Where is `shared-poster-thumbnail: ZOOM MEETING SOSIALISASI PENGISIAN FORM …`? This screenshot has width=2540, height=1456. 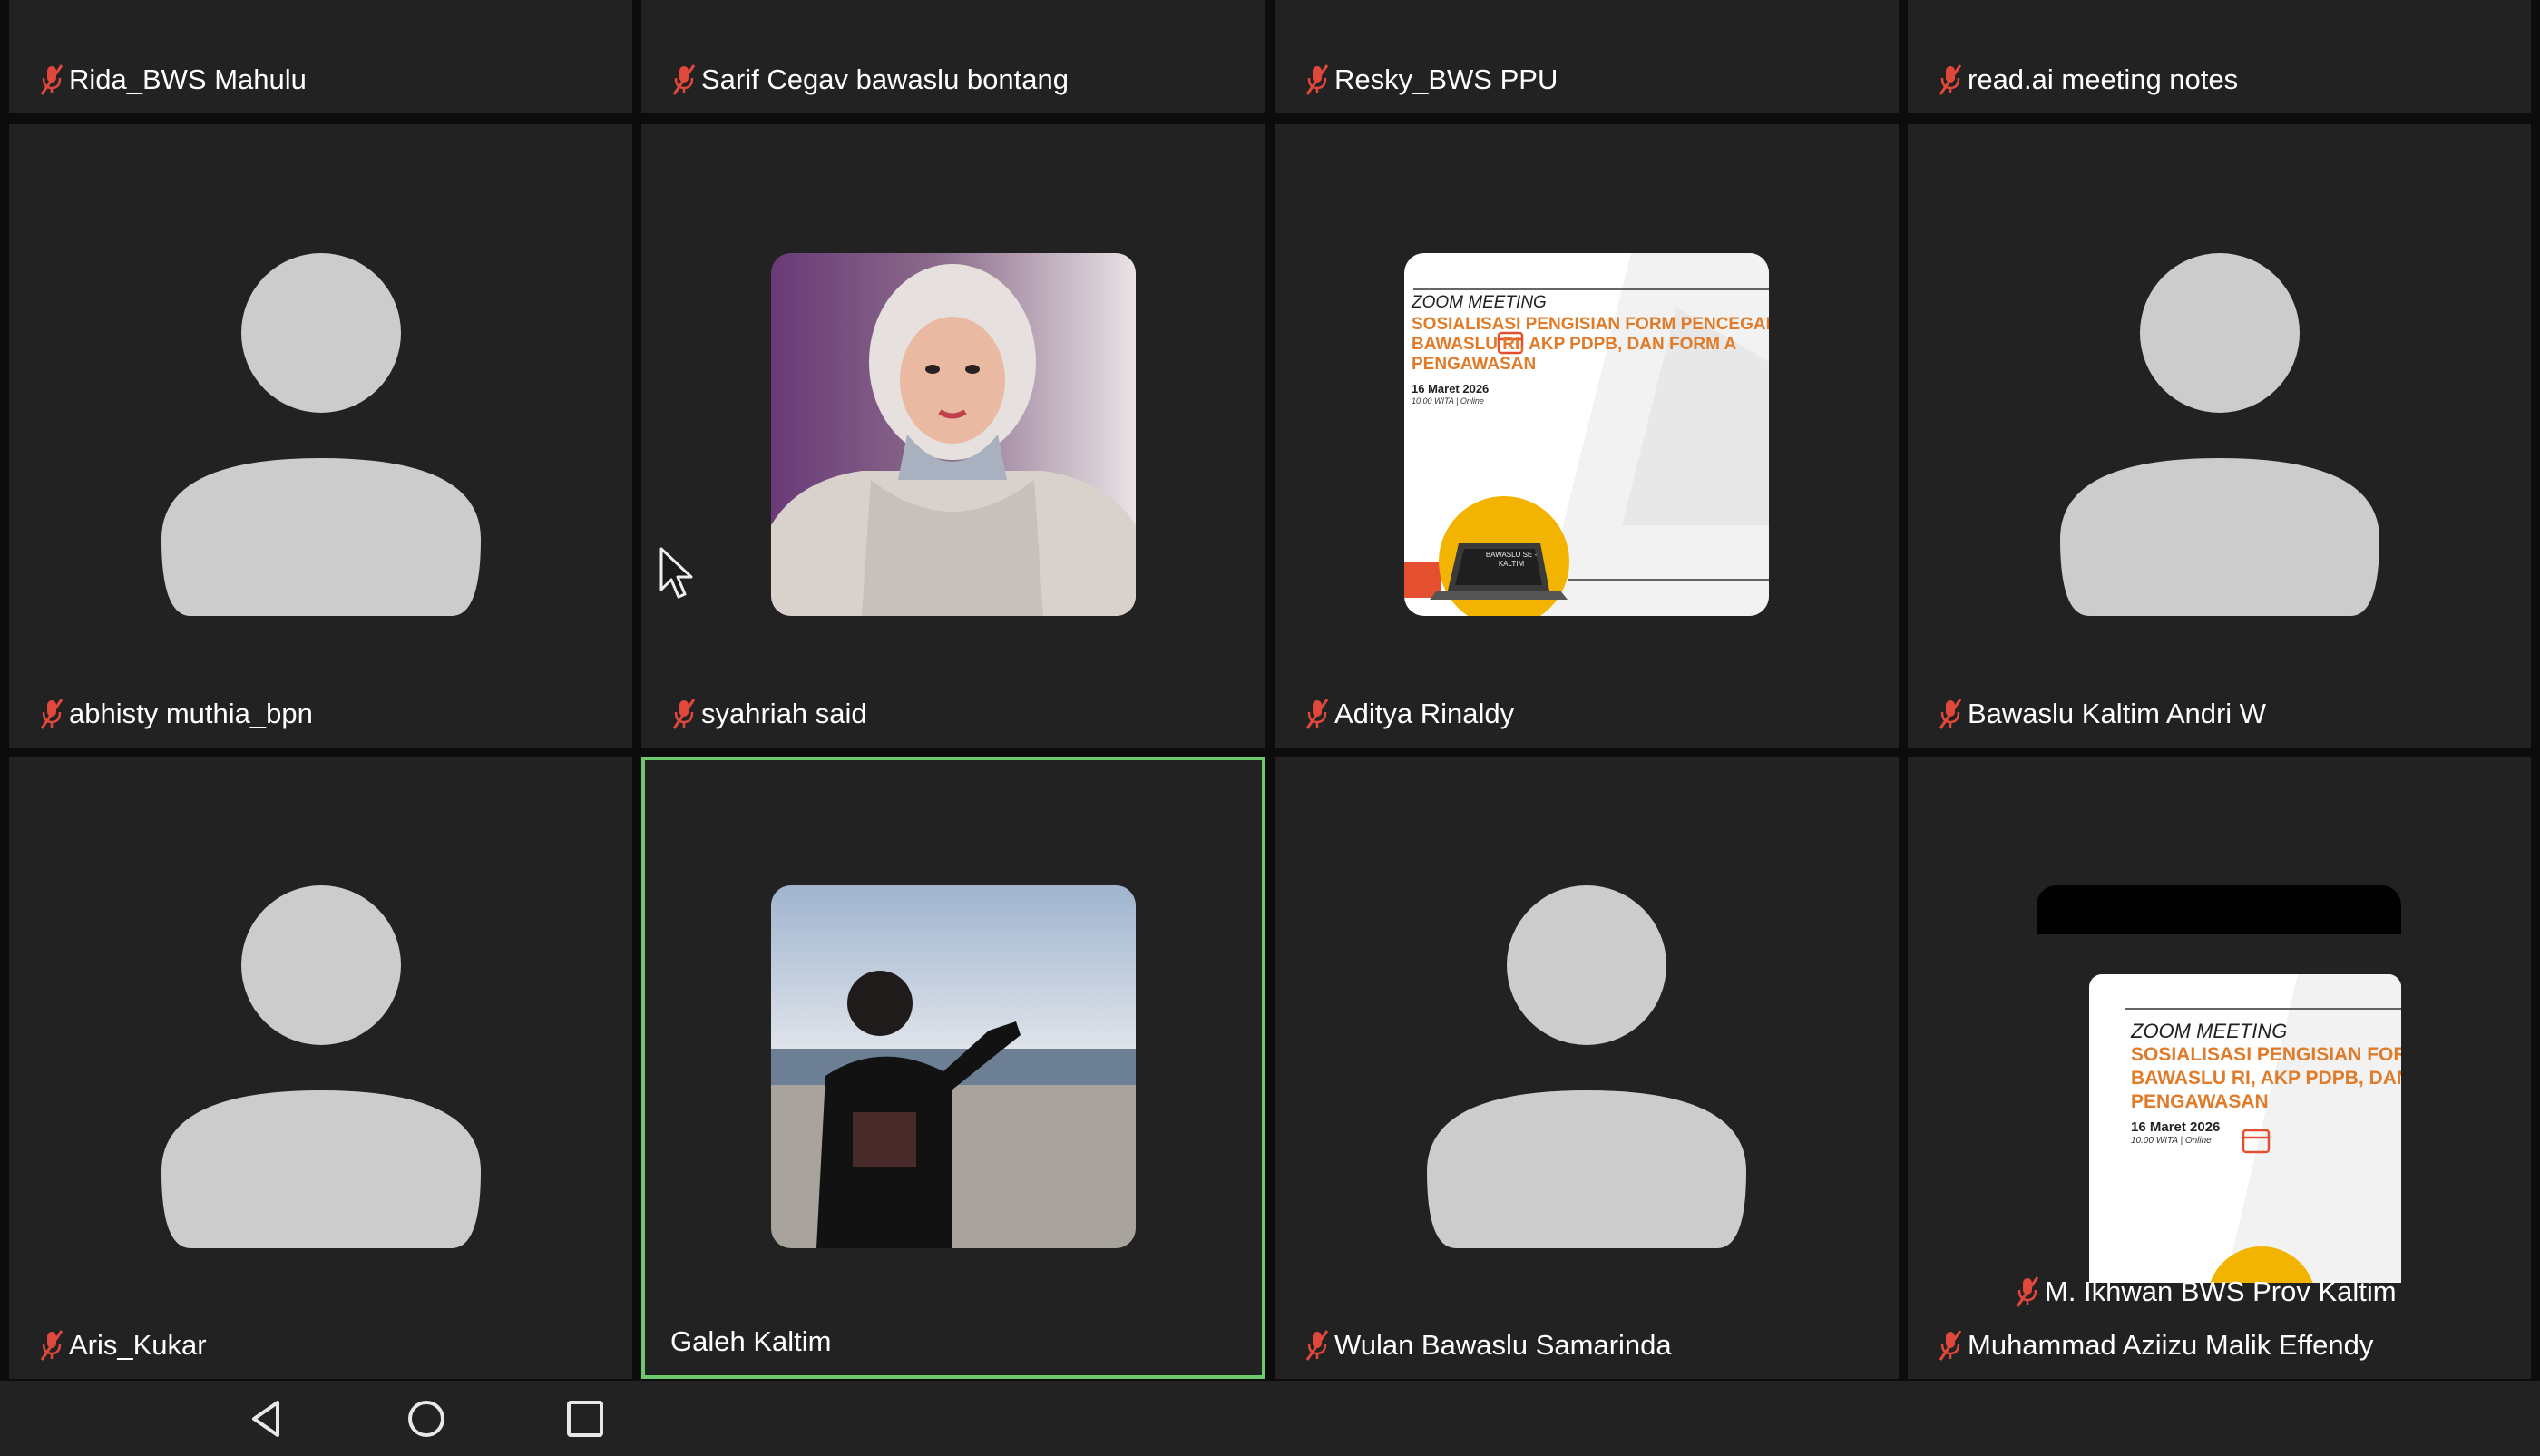
shared-poster-thumbnail: ZOOM MEETING SOSIALISASI PENGISIAN FORM … is located at coordinates (2245, 1128).